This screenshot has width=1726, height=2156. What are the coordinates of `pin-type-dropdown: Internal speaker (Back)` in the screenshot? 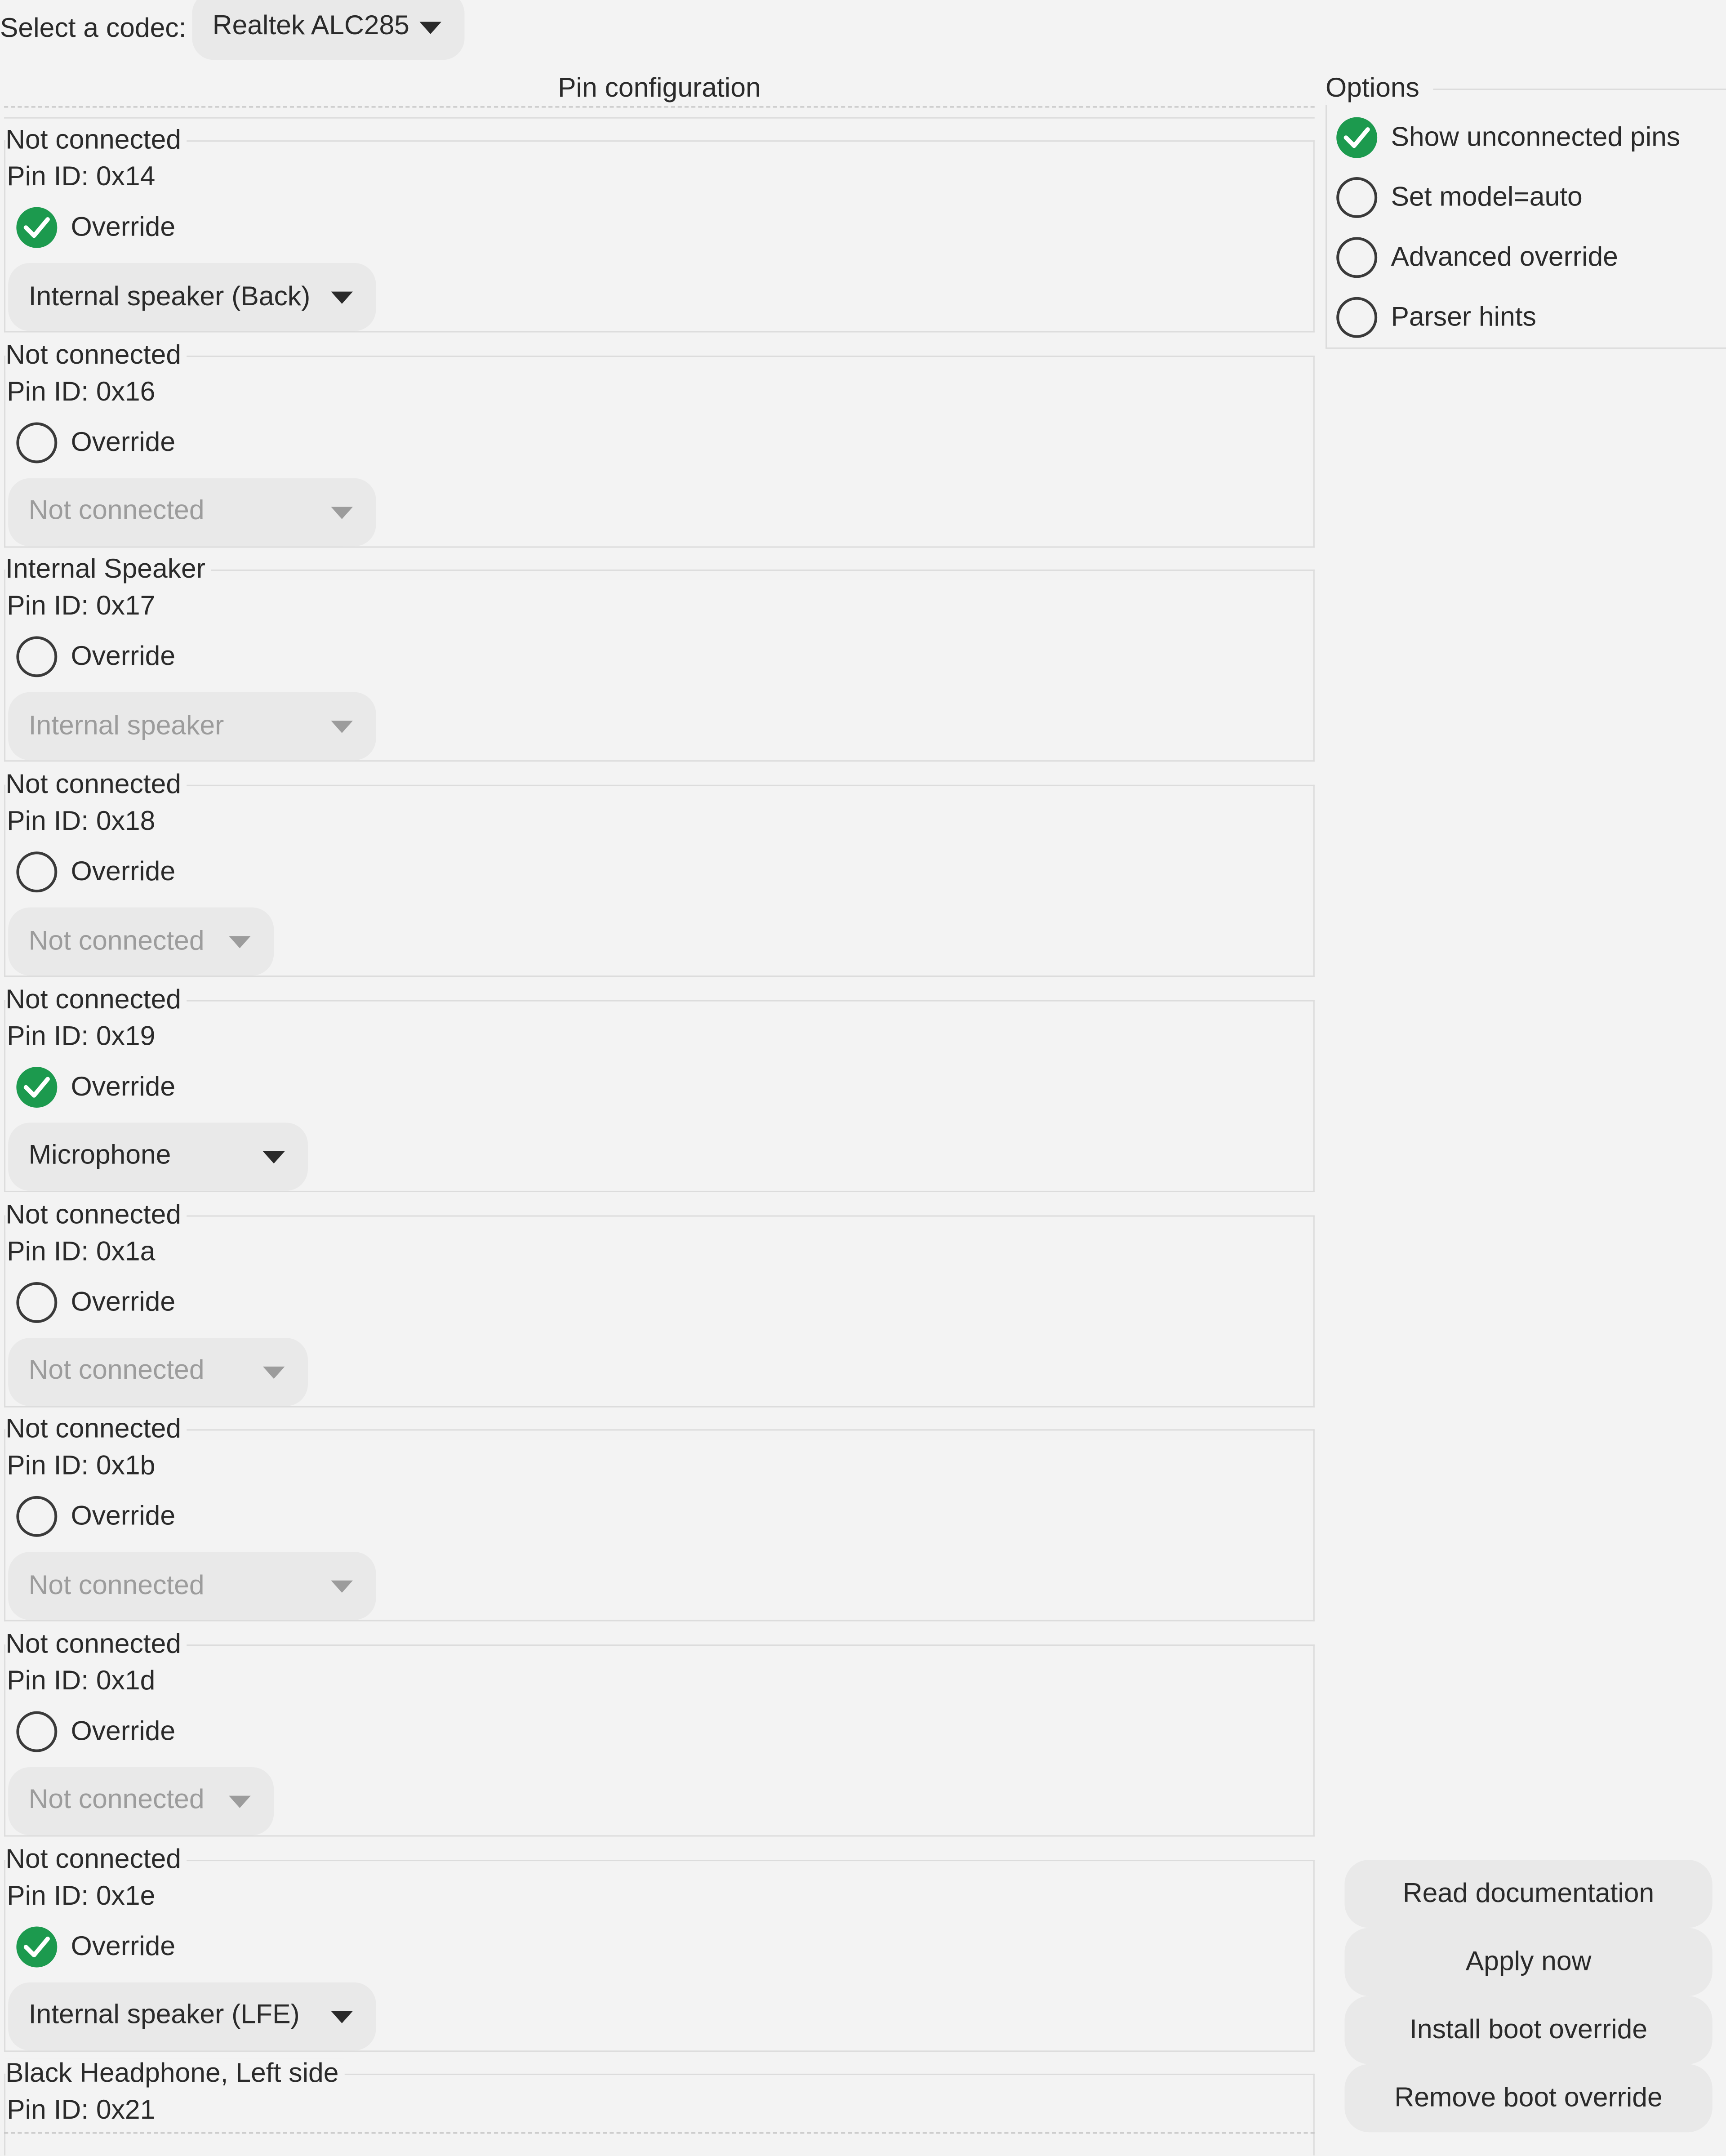 It's located at (192, 297).